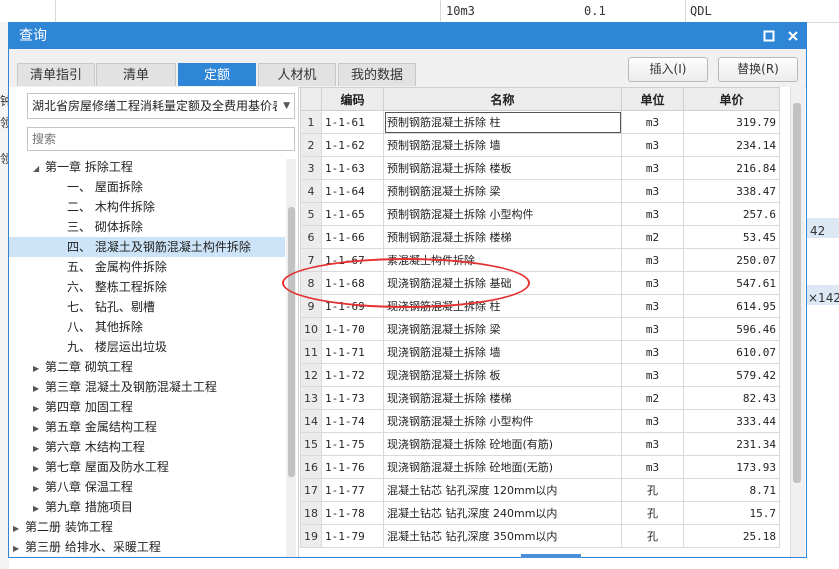 Image resolution: width=839 pixels, height=569 pixels. Describe the element at coordinates (377, 74) in the screenshot. I see `tab-my-data: 我的数据` at that location.